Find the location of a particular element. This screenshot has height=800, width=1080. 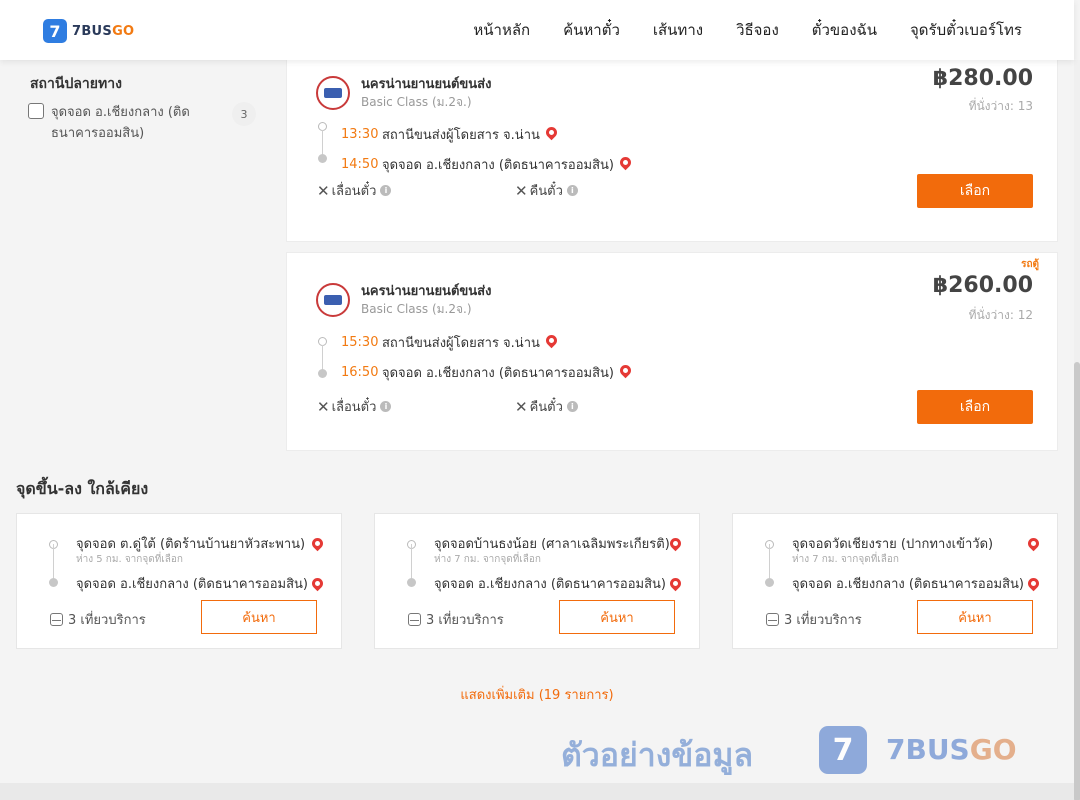

nav-routes: เส้นทาง is located at coordinates (678, 30).